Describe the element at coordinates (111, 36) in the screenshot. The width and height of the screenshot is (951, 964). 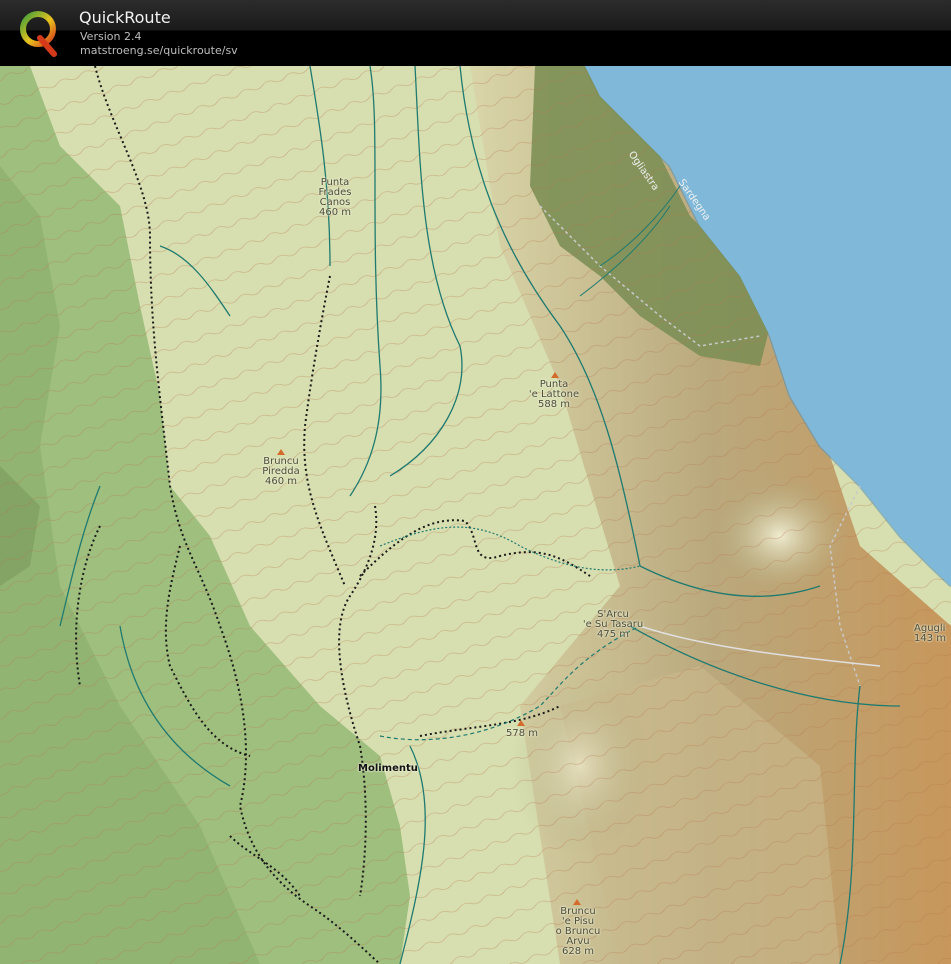
I see `app-version: Version 2.4` at that location.